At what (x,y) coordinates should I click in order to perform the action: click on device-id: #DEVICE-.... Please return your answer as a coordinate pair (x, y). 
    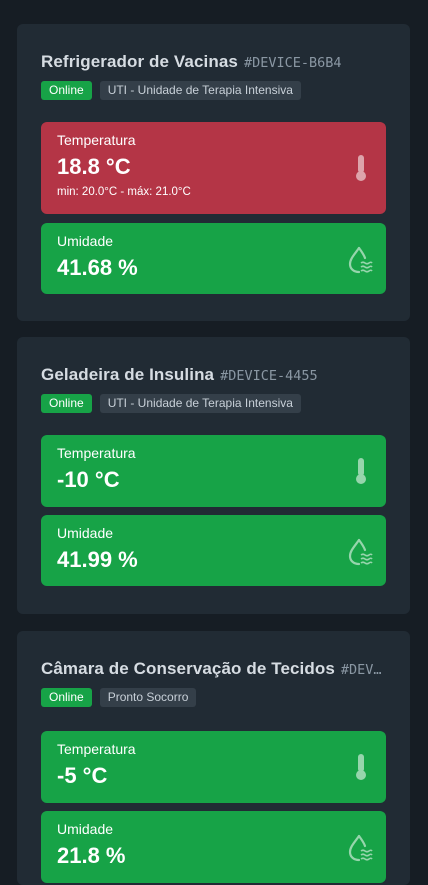
    Looking at the image, I should click on (363, 670).